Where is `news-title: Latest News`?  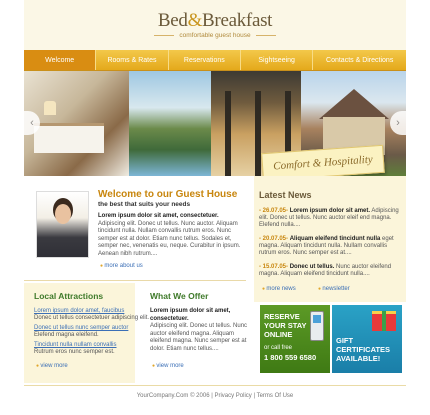
news-title: Latest News is located at coordinates (285, 195).